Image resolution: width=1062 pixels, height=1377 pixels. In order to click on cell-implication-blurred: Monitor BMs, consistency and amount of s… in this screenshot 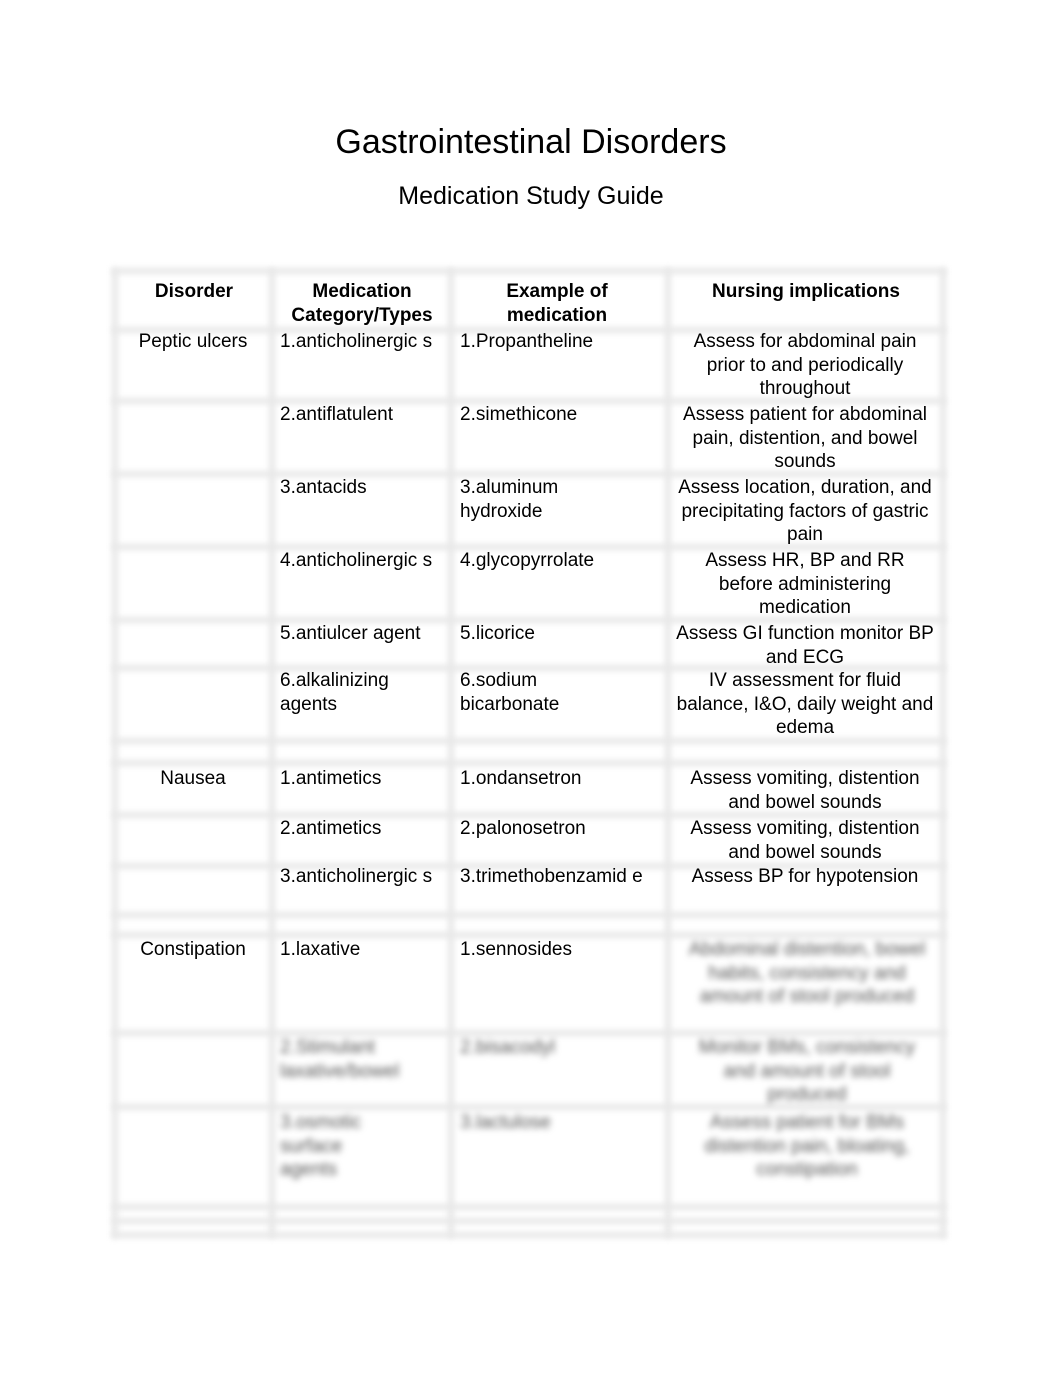, I will do `click(807, 1071)`.